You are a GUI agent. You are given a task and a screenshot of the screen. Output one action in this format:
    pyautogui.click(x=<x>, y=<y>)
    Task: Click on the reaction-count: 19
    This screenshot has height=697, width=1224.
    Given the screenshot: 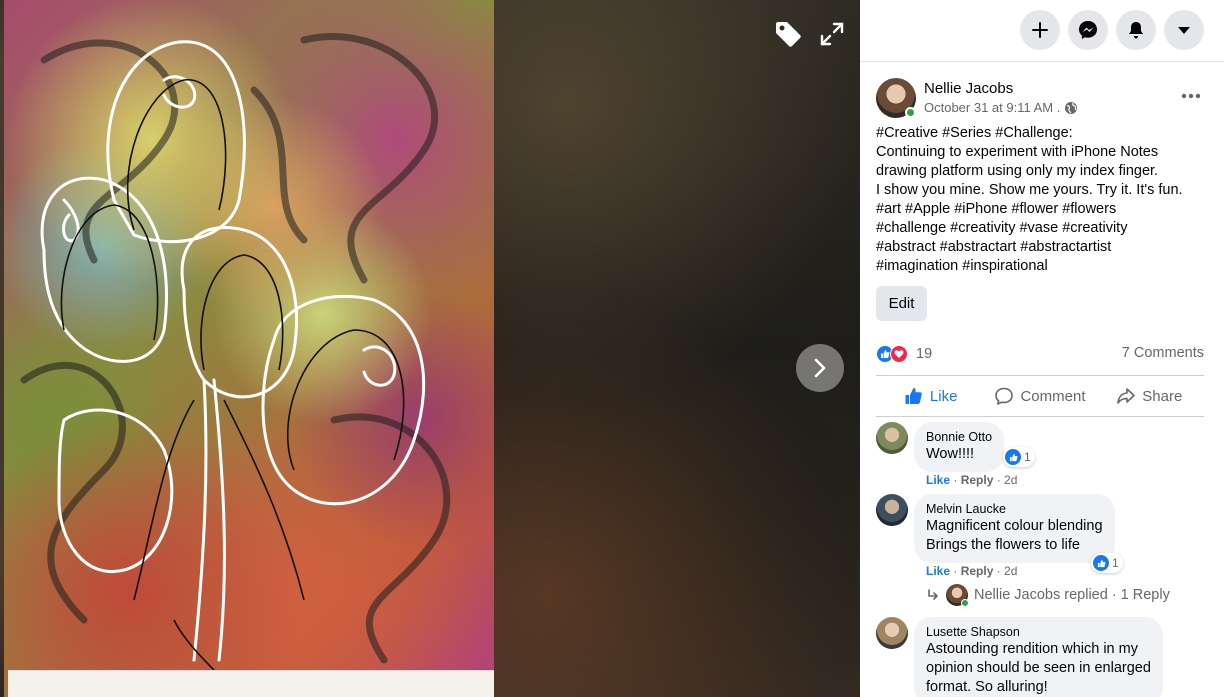 What is the action you would take?
    pyautogui.click(x=924, y=354)
    